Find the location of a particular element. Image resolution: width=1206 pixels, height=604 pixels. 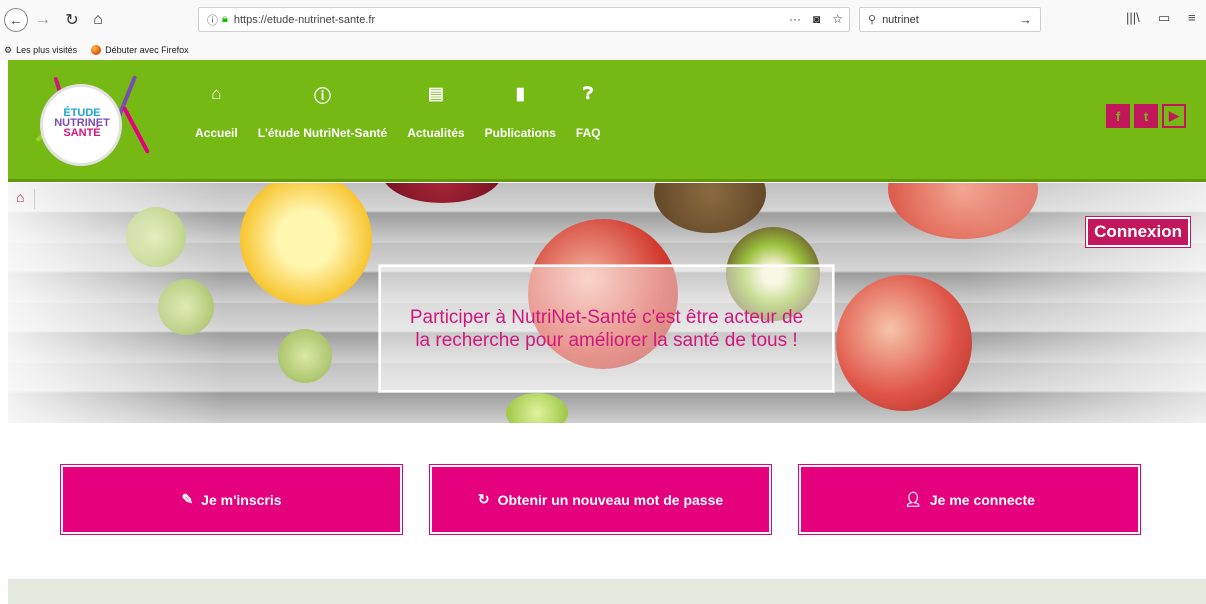

search-go-icon: → is located at coordinates (1025, 19).